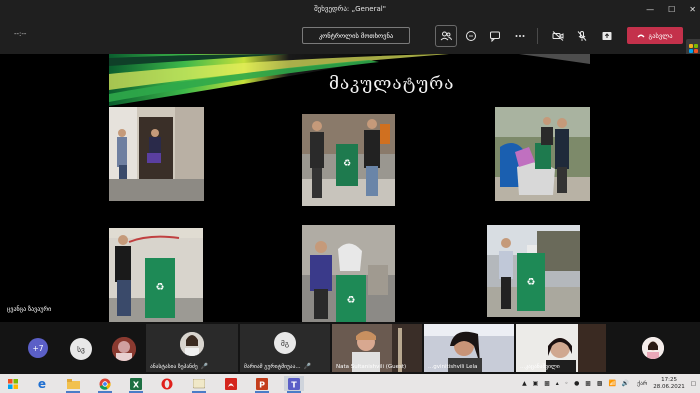  Describe the element at coordinates (356, 35) in the screenshot. I see `request-control-button: კონტროლის მოთხოვნა` at that location.